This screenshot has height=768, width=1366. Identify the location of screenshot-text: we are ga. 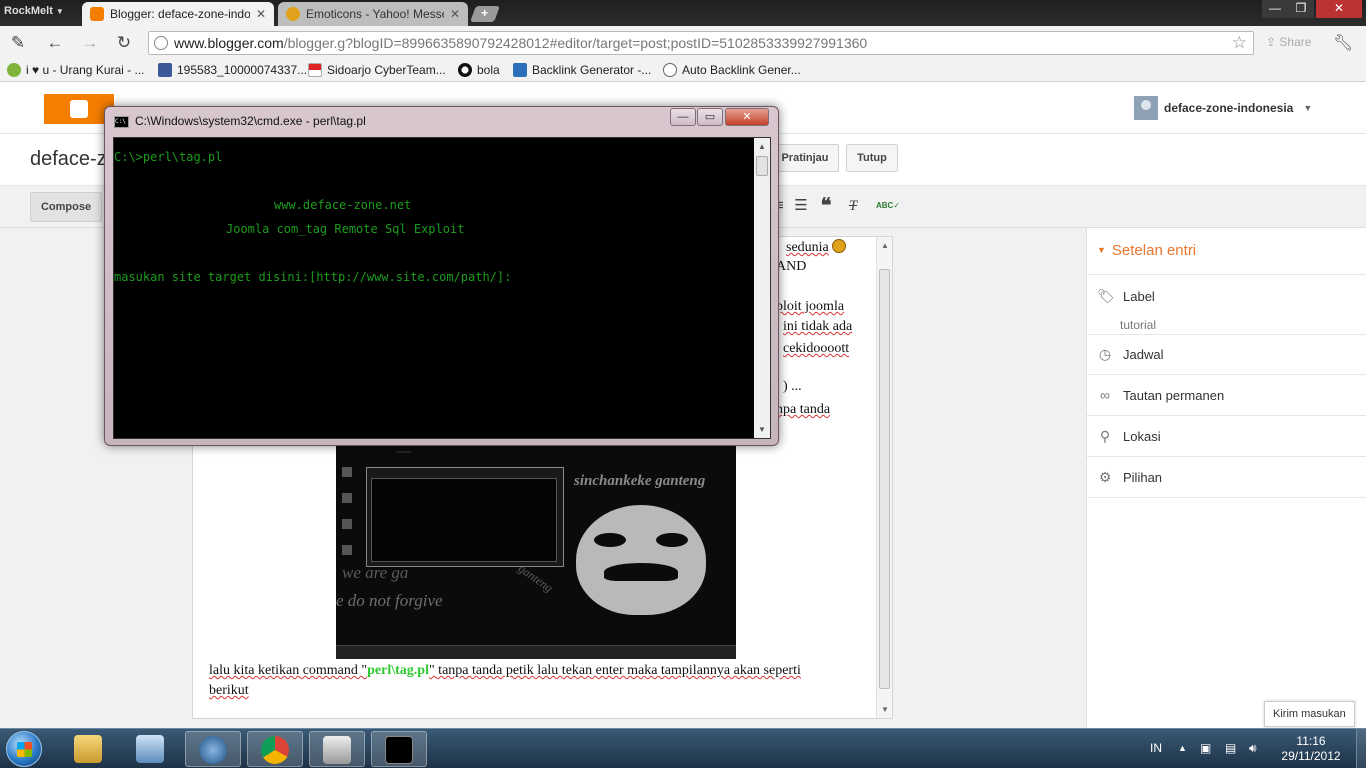
(375, 572).